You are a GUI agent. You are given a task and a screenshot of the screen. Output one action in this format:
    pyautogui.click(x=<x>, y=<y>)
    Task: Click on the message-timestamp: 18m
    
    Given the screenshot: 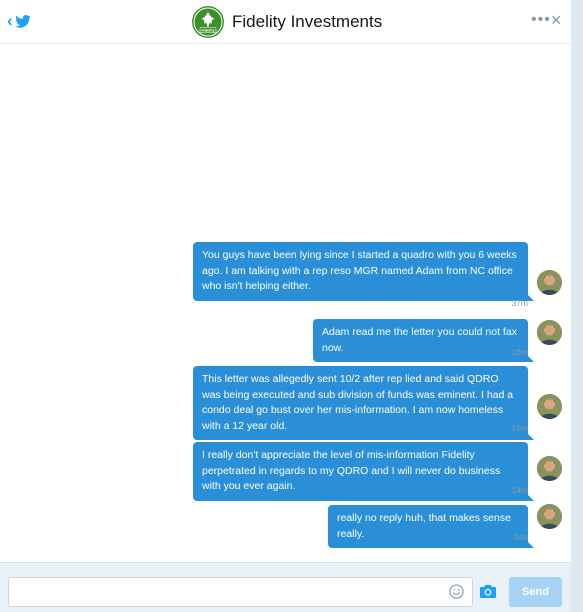 What is the action you would take?
    pyautogui.click(x=519, y=352)
    